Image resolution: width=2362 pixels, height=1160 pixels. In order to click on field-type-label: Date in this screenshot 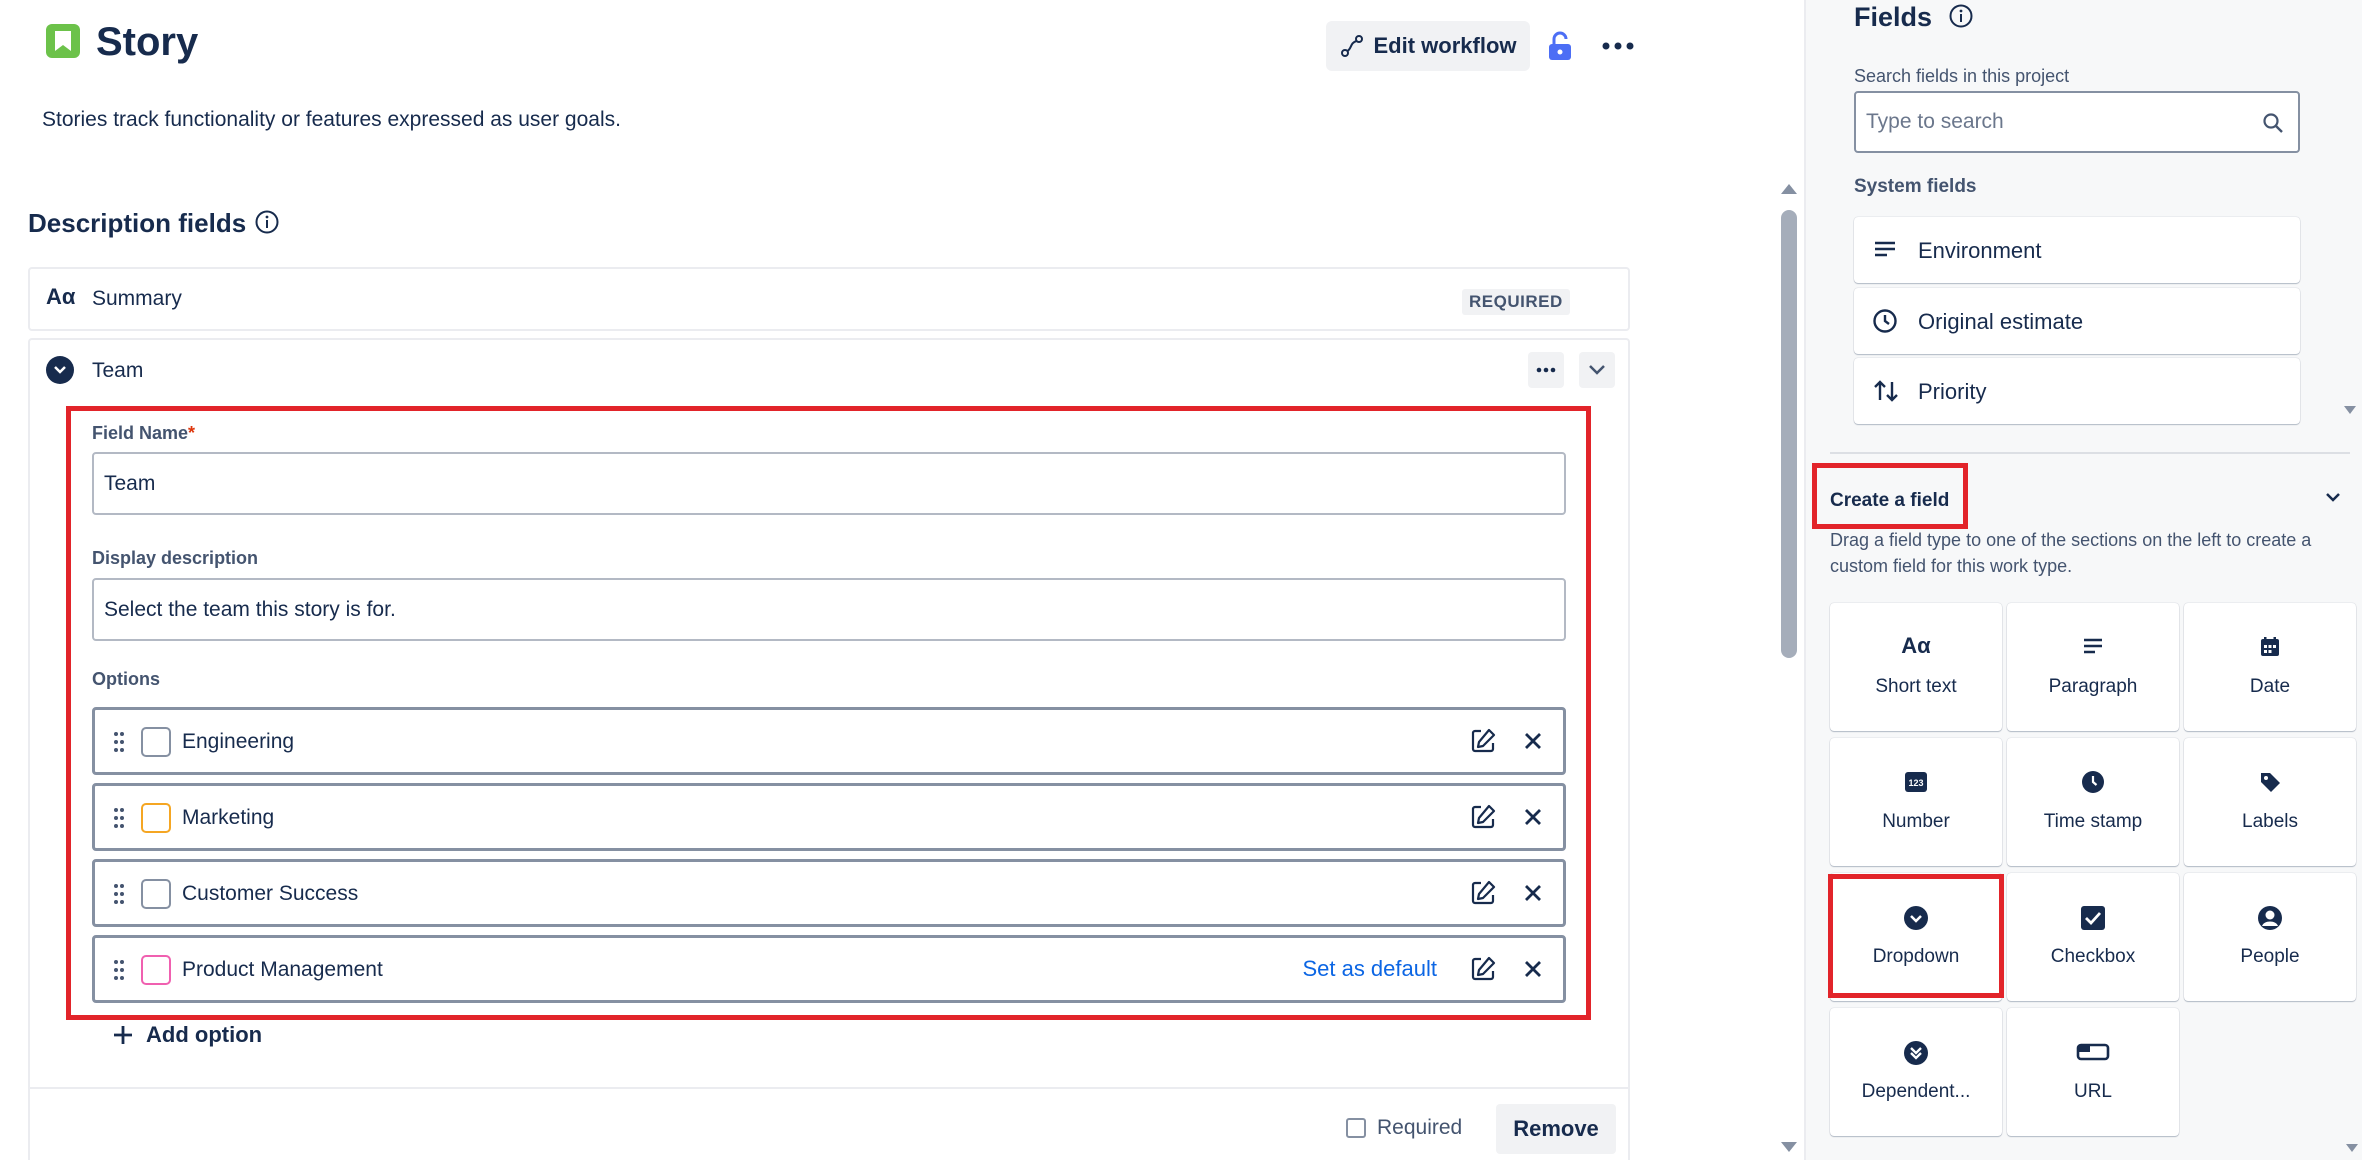, I will do `click(2270, 686)`.